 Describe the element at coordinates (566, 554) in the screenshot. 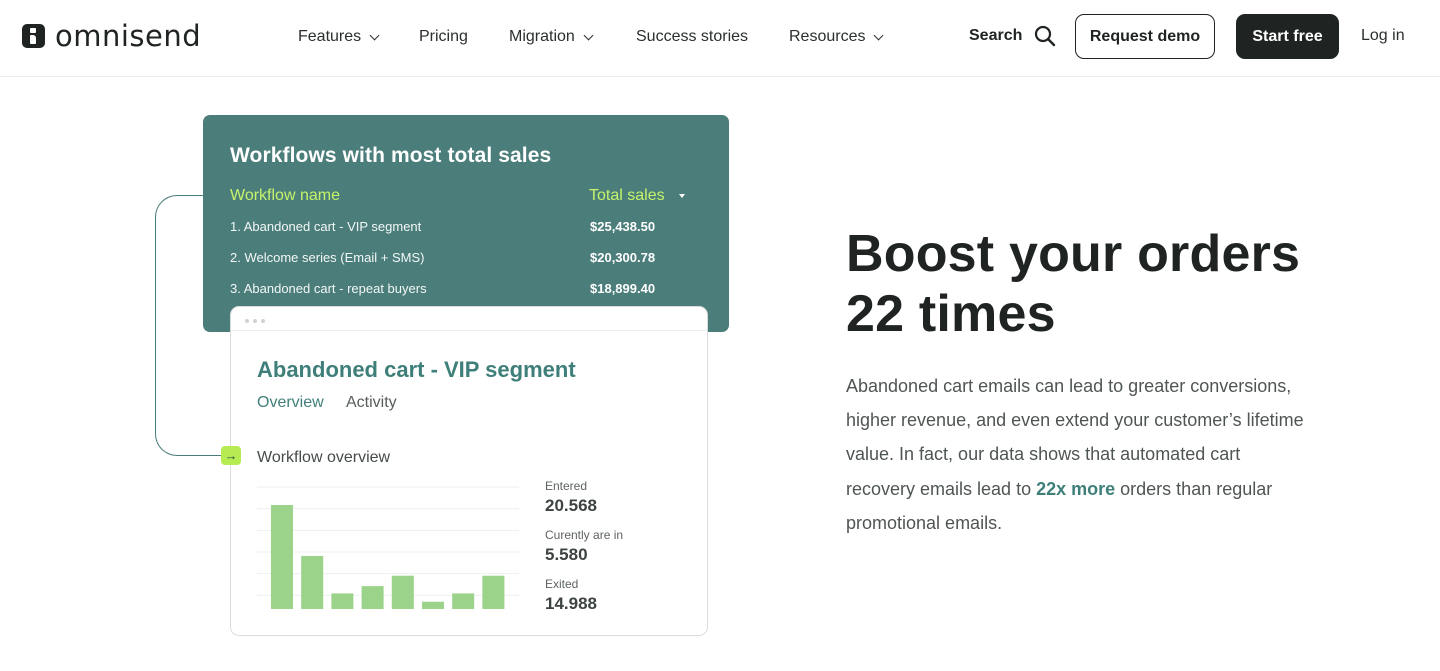

I see `stat-currently-in-value: 5.580` at that location.